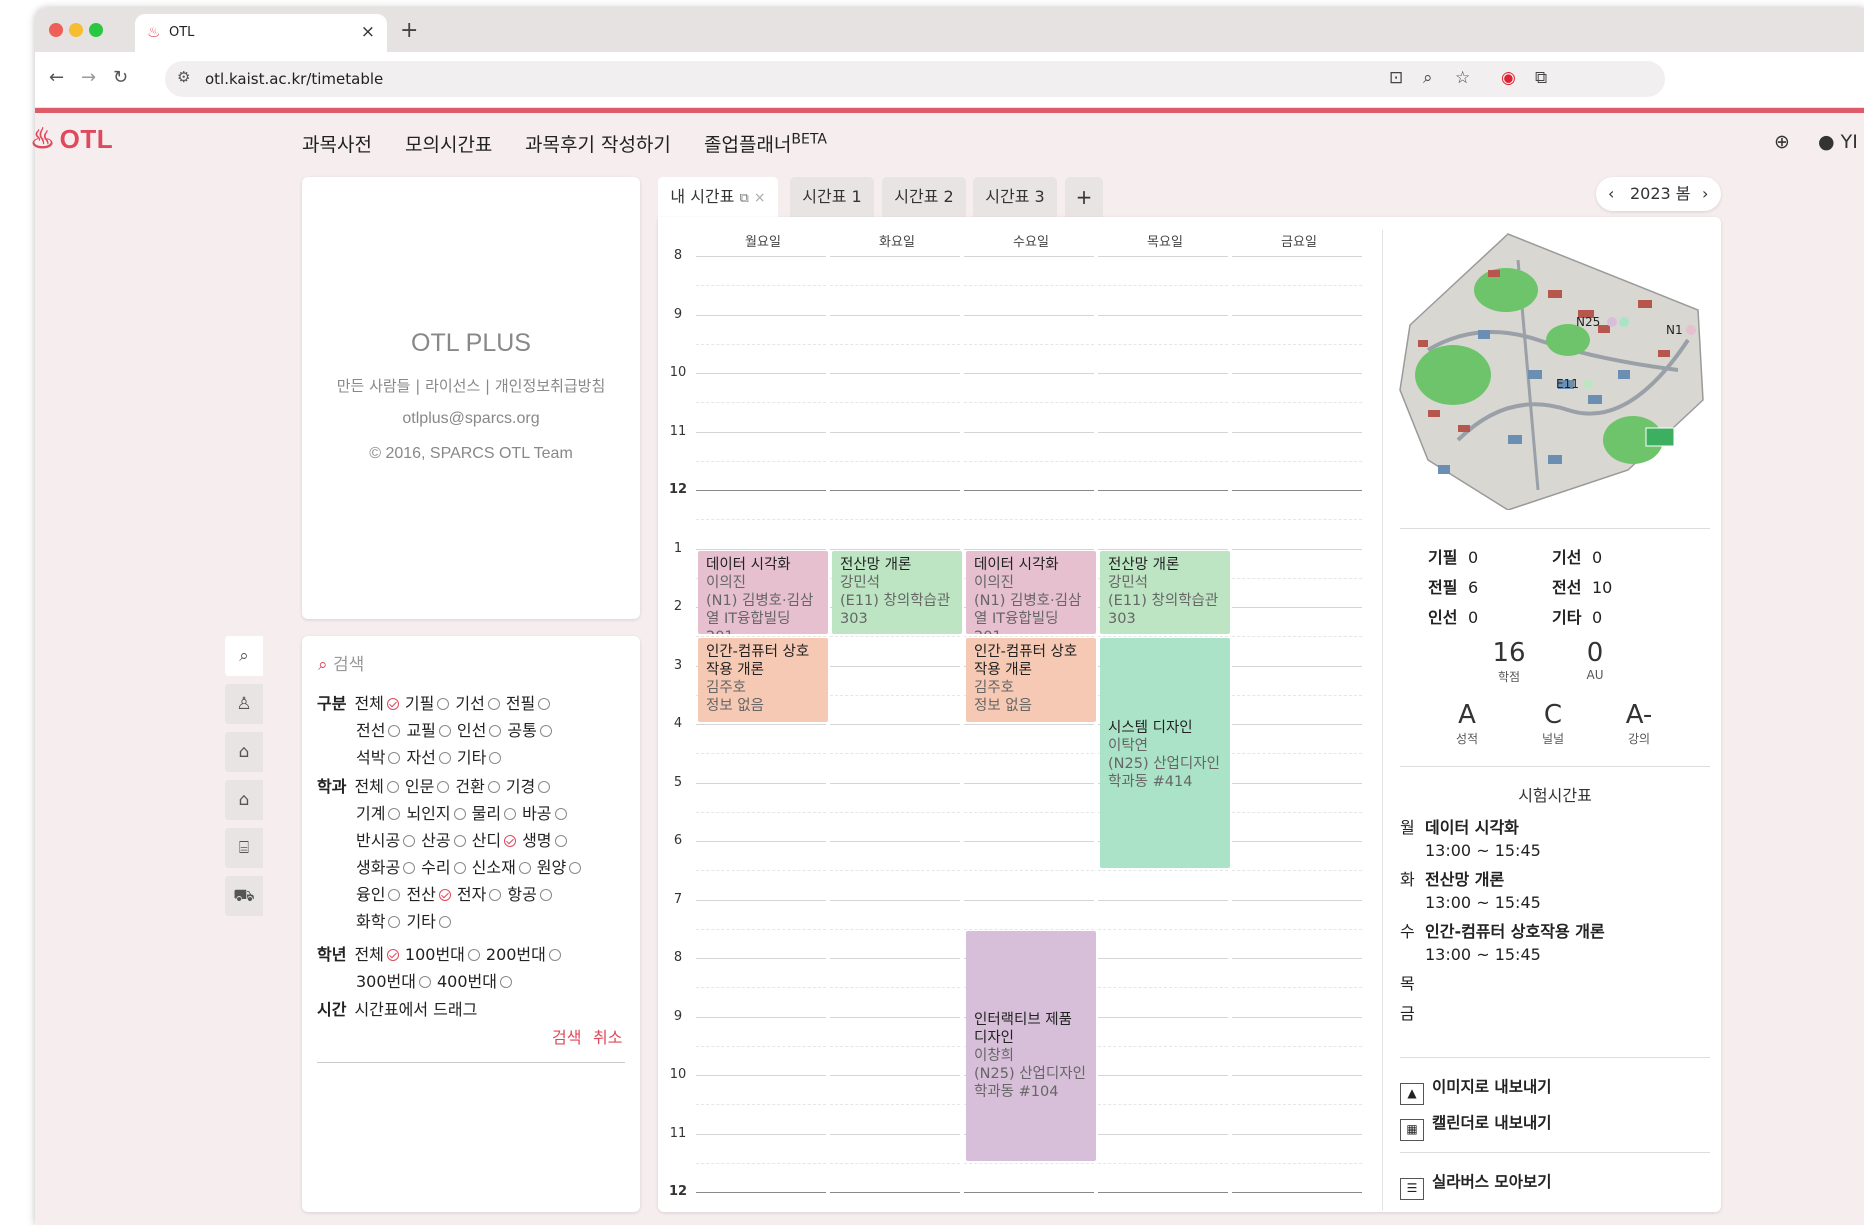 The height and width of the screenshot is (1225, 1864). What do you see at coordinates (436, 813) in the screenshot?
I see `dept-option: 뇌인지` at bounding box center [436, 813].